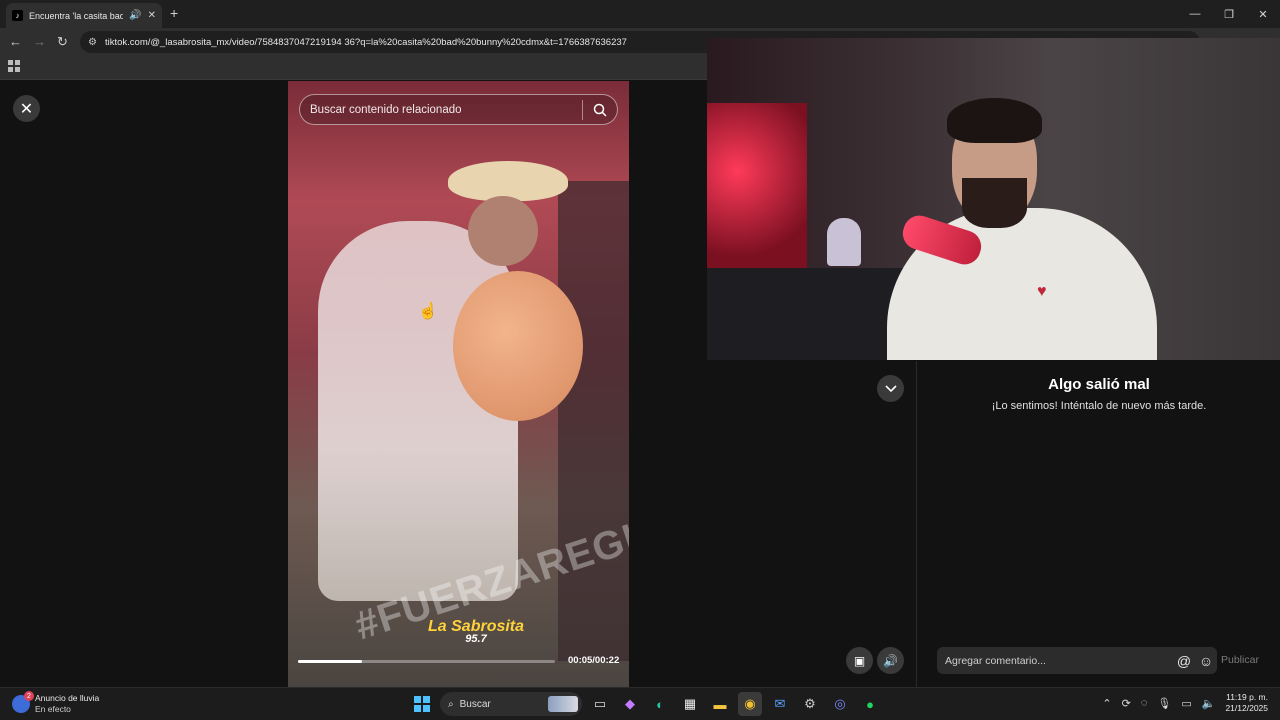 Image resolution: width=1280 pixels, height=720 pixels. I want to click on error-title: Algo salió mal, so click(1099, 384).